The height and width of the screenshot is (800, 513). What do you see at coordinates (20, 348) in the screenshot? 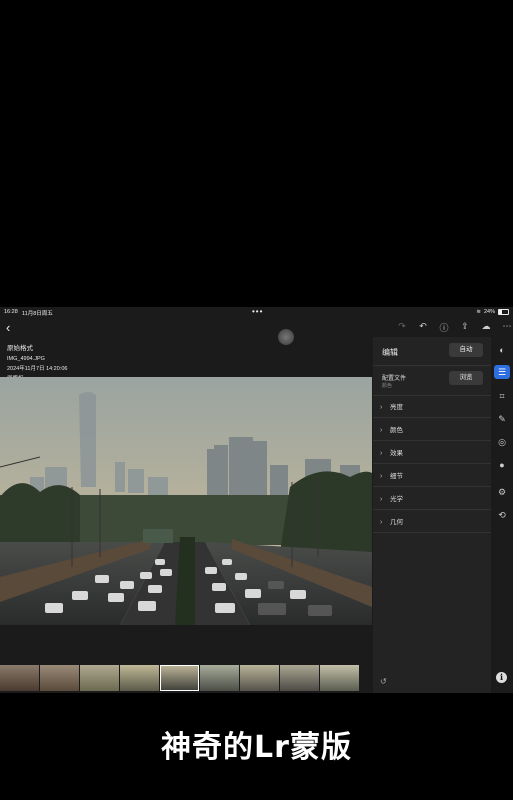
I see `photo-format: 原始格式` at bounding box center [20, 348].